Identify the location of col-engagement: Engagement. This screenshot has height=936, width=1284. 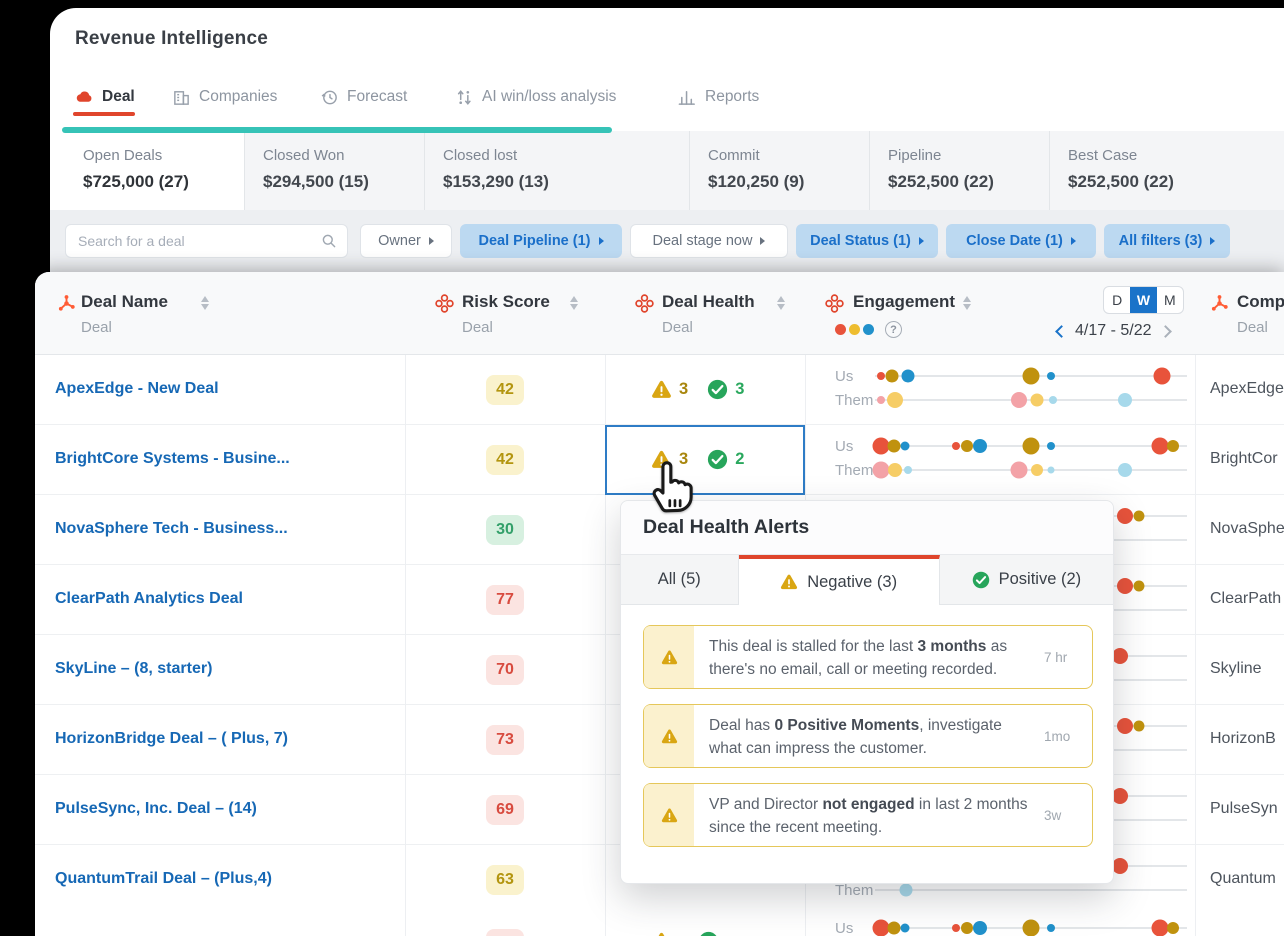
(904, 301).